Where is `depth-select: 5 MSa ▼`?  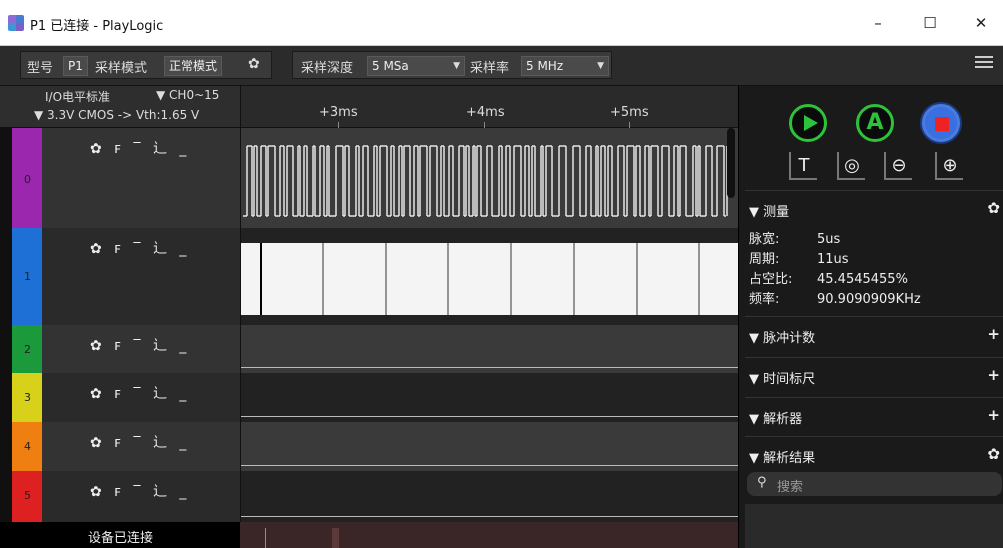 depth-select: 5 MSa ▼ is located at coordinates (416, 66).